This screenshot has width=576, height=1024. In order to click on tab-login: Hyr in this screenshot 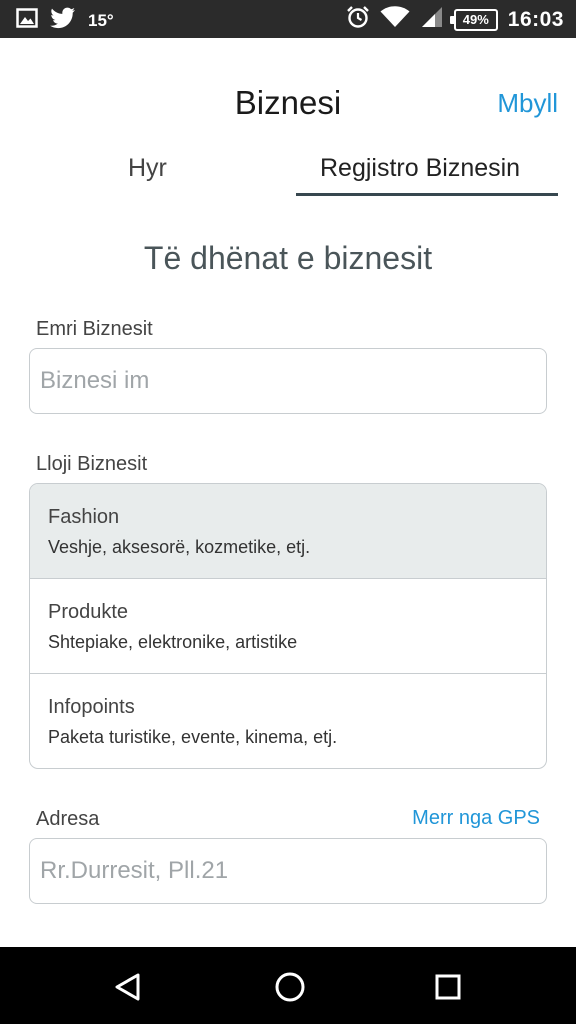, I will do `click(147, 168)`.